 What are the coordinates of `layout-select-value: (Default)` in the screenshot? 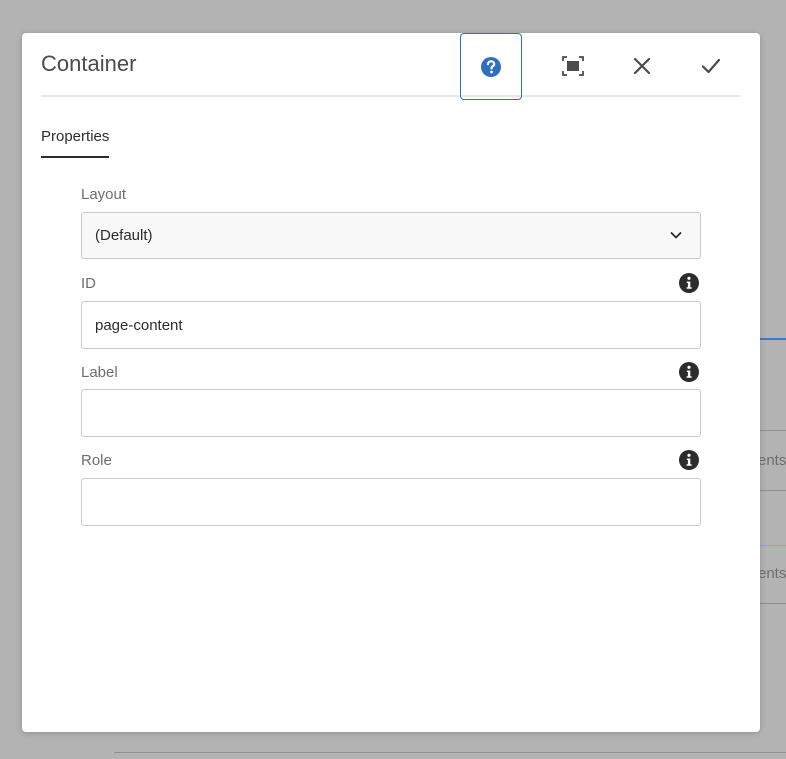 It's located at (124, 235).